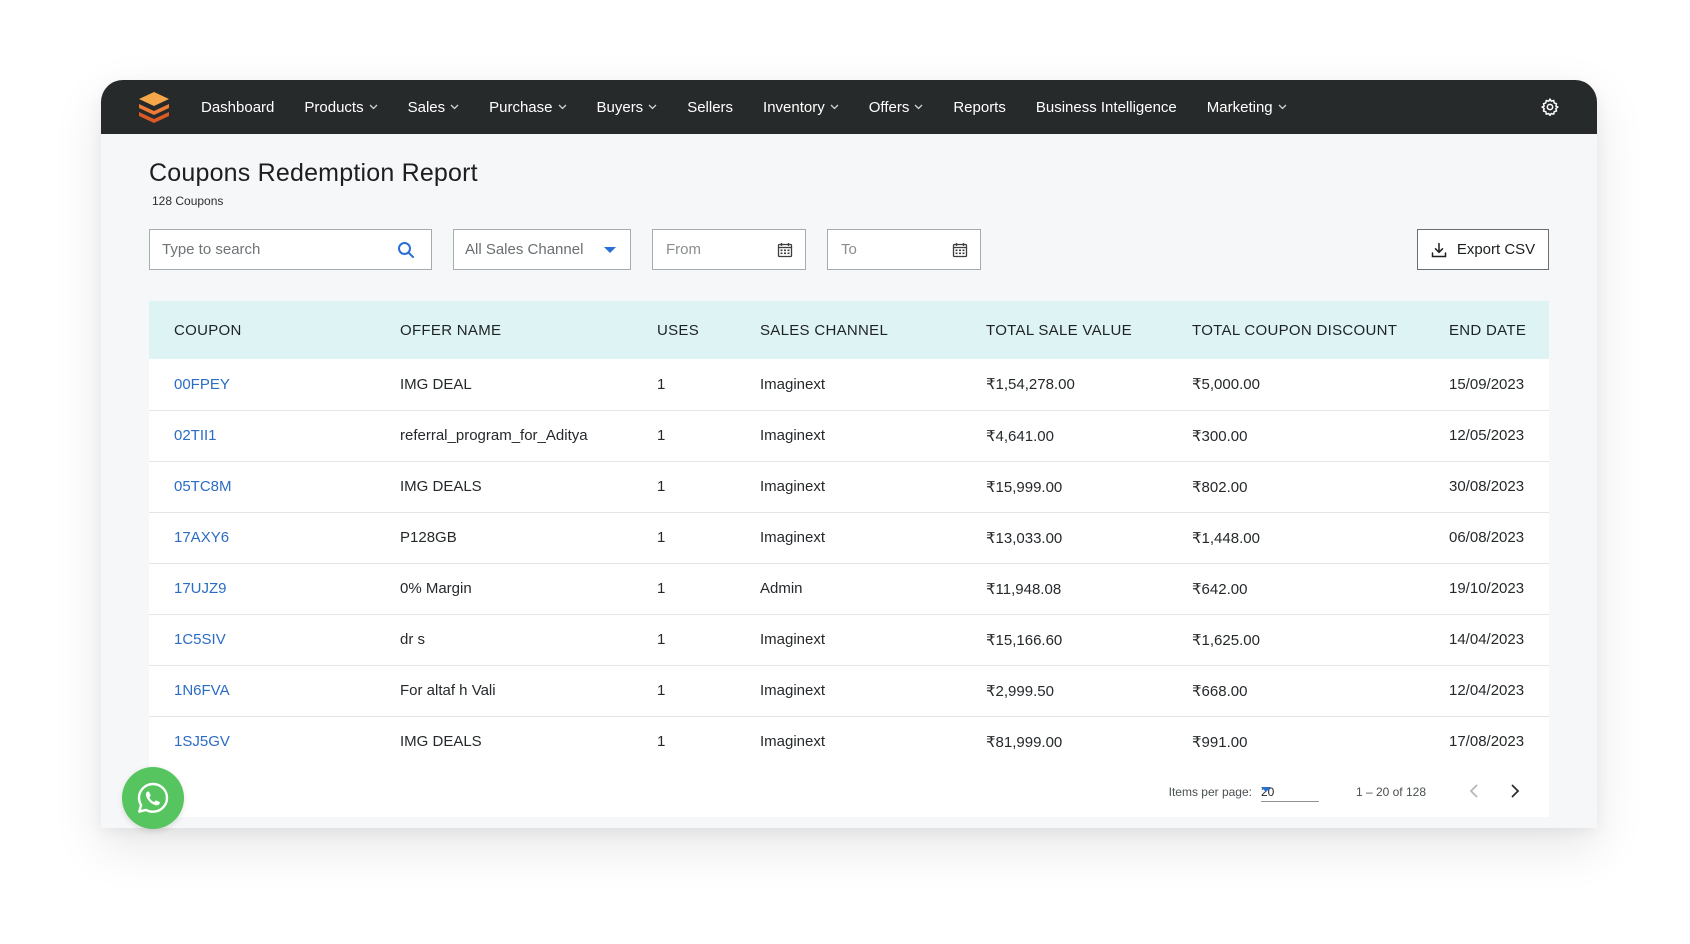 The image size is (1690, 944). What do you see at coordinates (1295, 330) in the screenshot?
I see `column-header-total-coupon-discount: TOTAL COUPON DISCOUNT` at bounding box center [1295, 330].